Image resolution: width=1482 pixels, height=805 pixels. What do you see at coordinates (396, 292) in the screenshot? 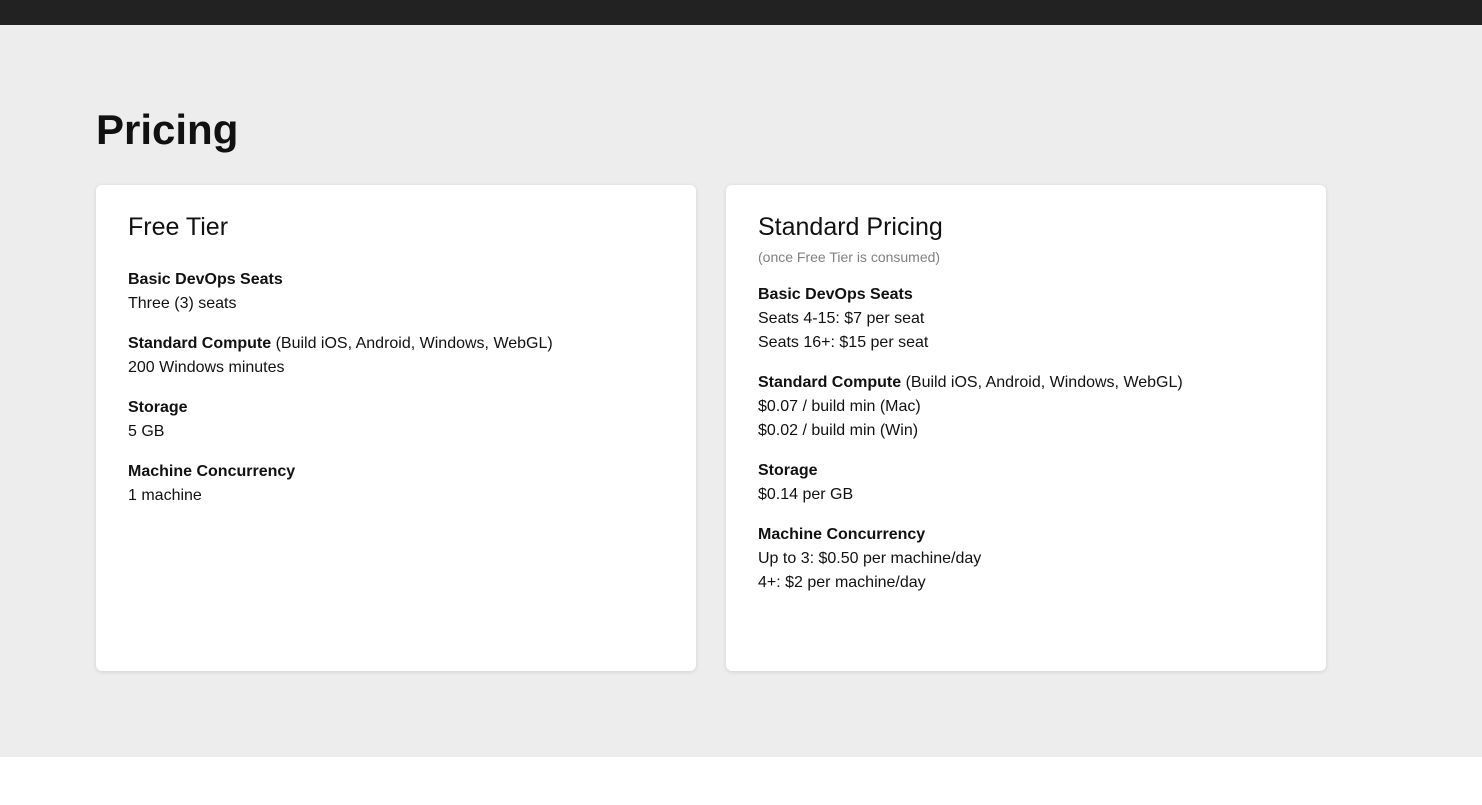
I see `free-seats-group: Basic DevOps Seats Three (3) seats` at bounding box center [396, 292].